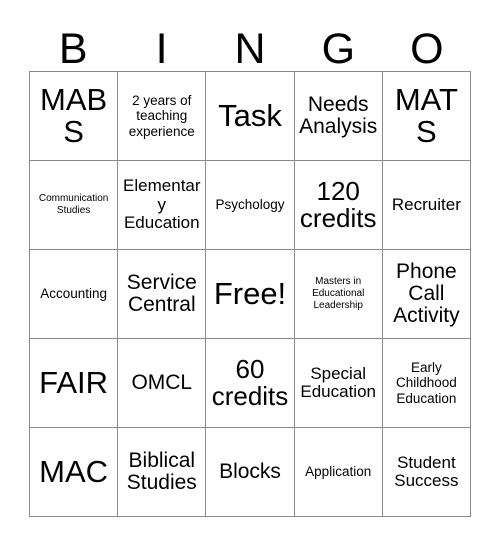  Describe the element at coordinates (338, 49) in the screenshot. I see `bingo-header-letter-g: G` at that location.